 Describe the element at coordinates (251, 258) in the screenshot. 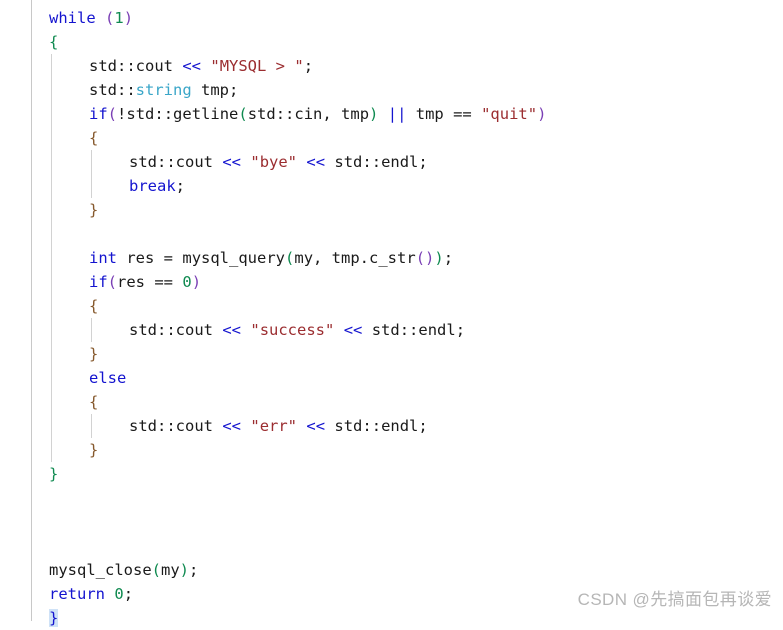

I see `code-line-content: int res = mysql_query(my, tmp.c_str());` at that location.